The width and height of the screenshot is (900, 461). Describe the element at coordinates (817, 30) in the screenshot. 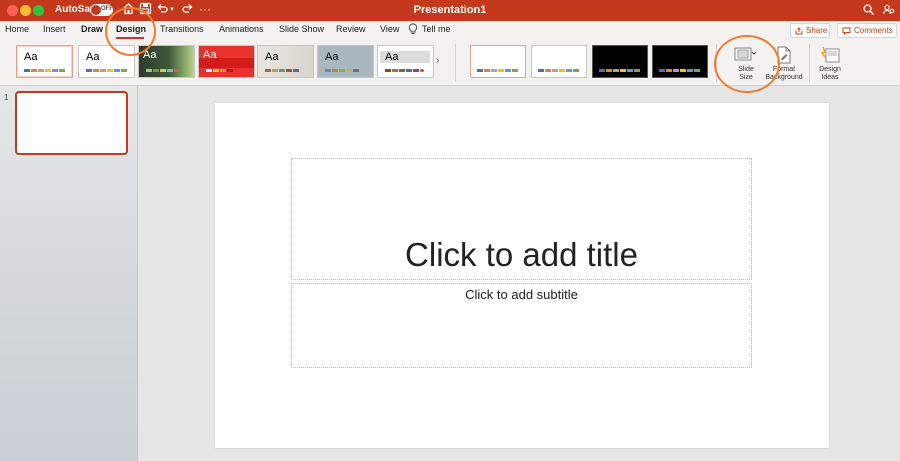

I see `share-label: Share` at that location.